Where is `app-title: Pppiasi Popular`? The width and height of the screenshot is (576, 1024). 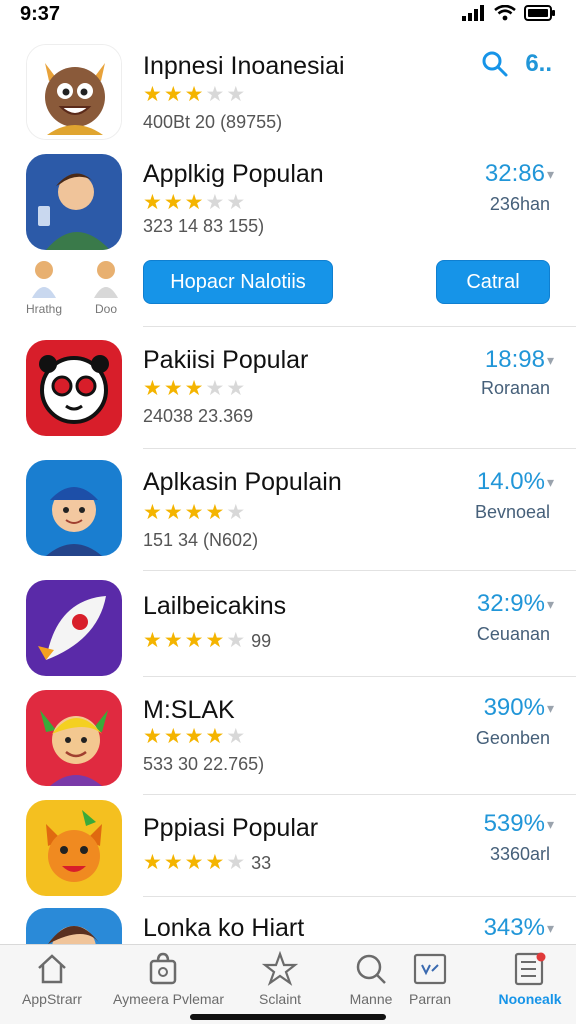 app-title: Pppiasi Popular is located at coordinates (231, 828).